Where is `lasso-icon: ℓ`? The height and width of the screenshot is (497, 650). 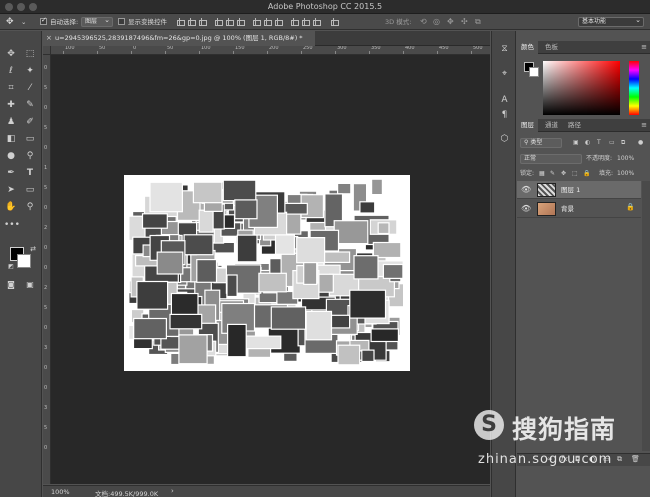 lasso-icon: ℓ is located at coordinates (11, 71).